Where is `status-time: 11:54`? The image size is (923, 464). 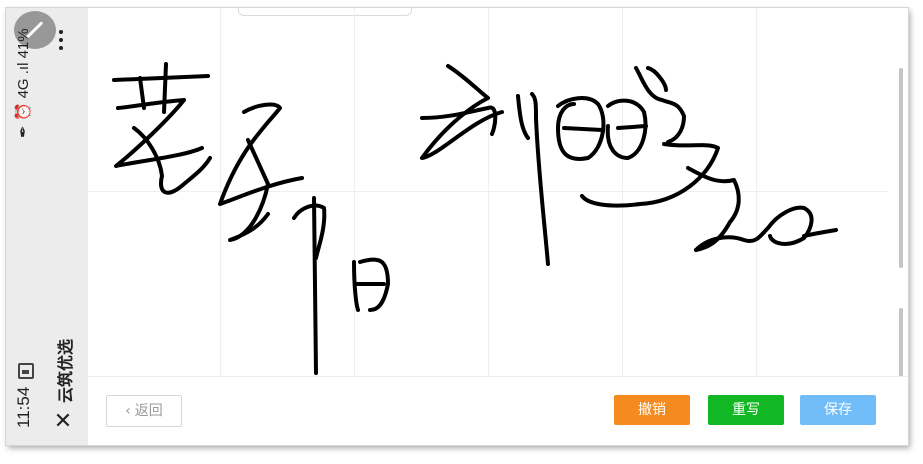
status-time: 11:54 is located at coordinates (23, 407).